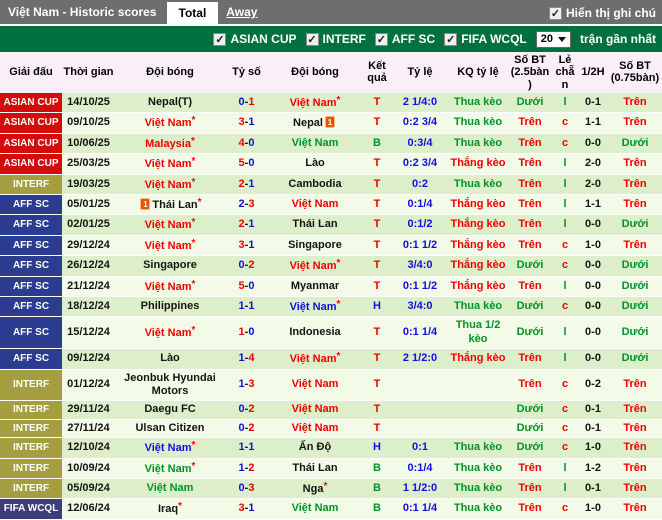  I want to click on cell-odds: 0:1 1/4, so click(420, 333).